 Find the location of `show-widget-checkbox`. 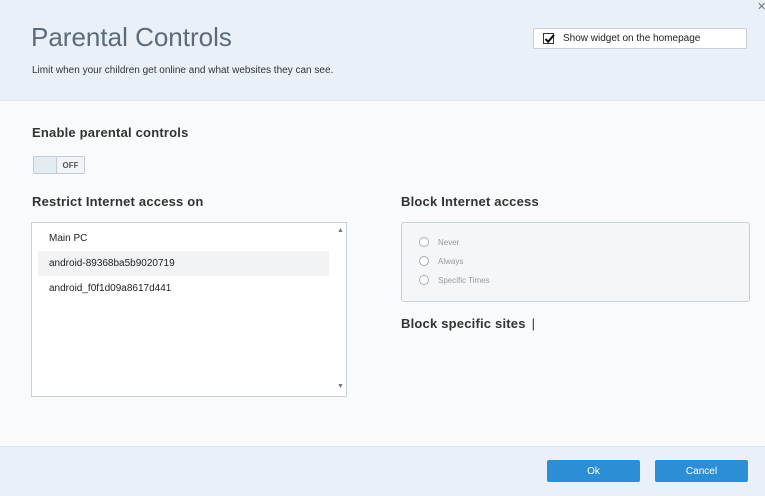

show-widget-checkbox is located at coordinates (549, 38).